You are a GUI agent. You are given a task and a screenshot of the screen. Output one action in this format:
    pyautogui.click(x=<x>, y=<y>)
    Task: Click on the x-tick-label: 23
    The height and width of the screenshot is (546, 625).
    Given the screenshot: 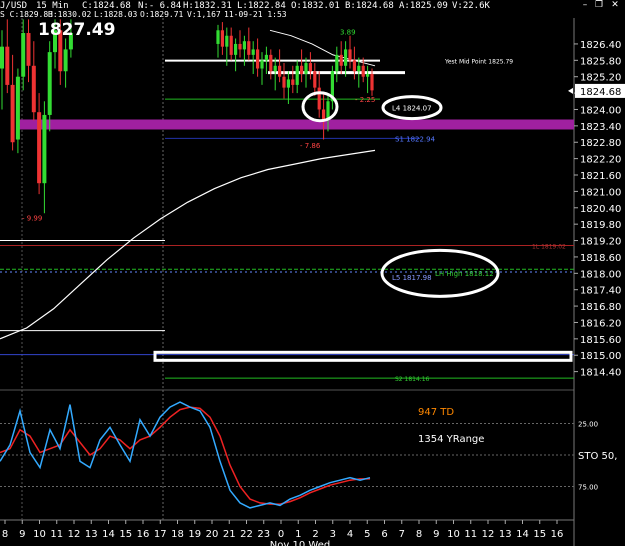 What is the action you would take?
    pyautogui.click(x=263, y=534)
    